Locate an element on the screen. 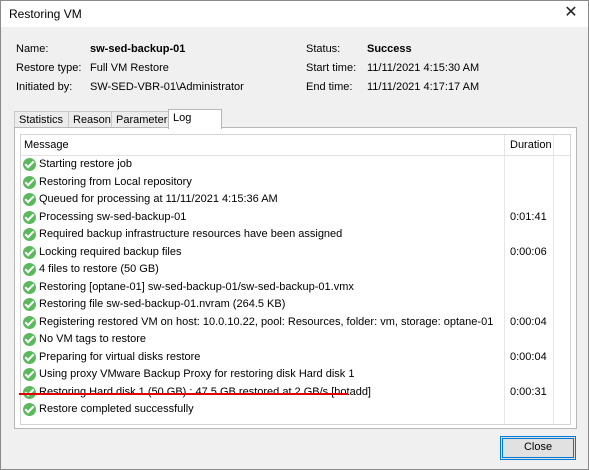  log-duration: 0:00:31 is located at coordinates (528, 391).